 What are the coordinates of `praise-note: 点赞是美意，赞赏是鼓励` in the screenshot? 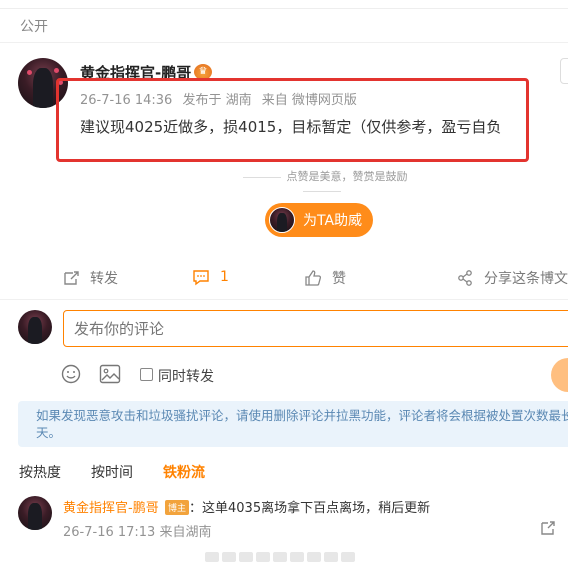 It's located at (322, 182).